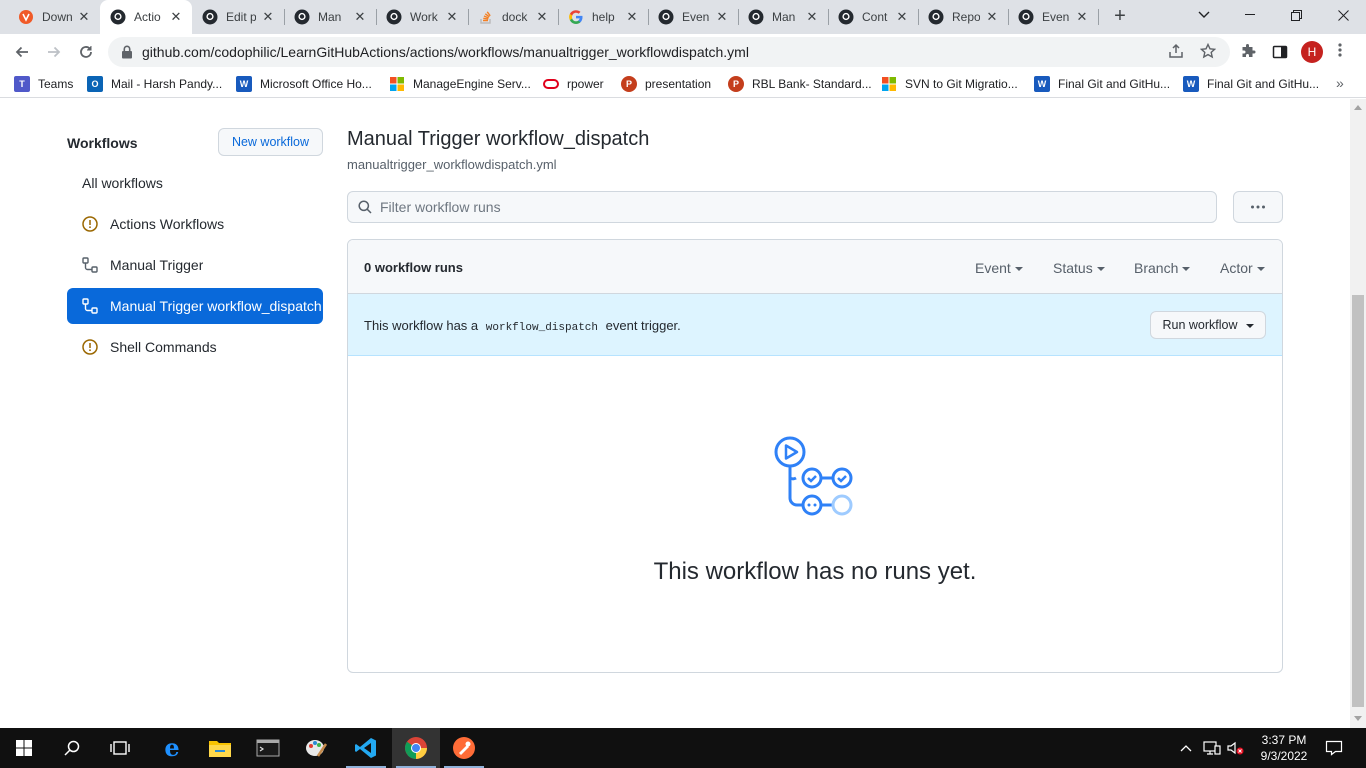 The height and width of the screenshot is (768, 1366). Describe the element at coordinates (195, 306) in the screenshot. I see `sidebar-item-manual-trigger-workflow-dispatch: Manual Trigger workflow_dispatch` at that location.